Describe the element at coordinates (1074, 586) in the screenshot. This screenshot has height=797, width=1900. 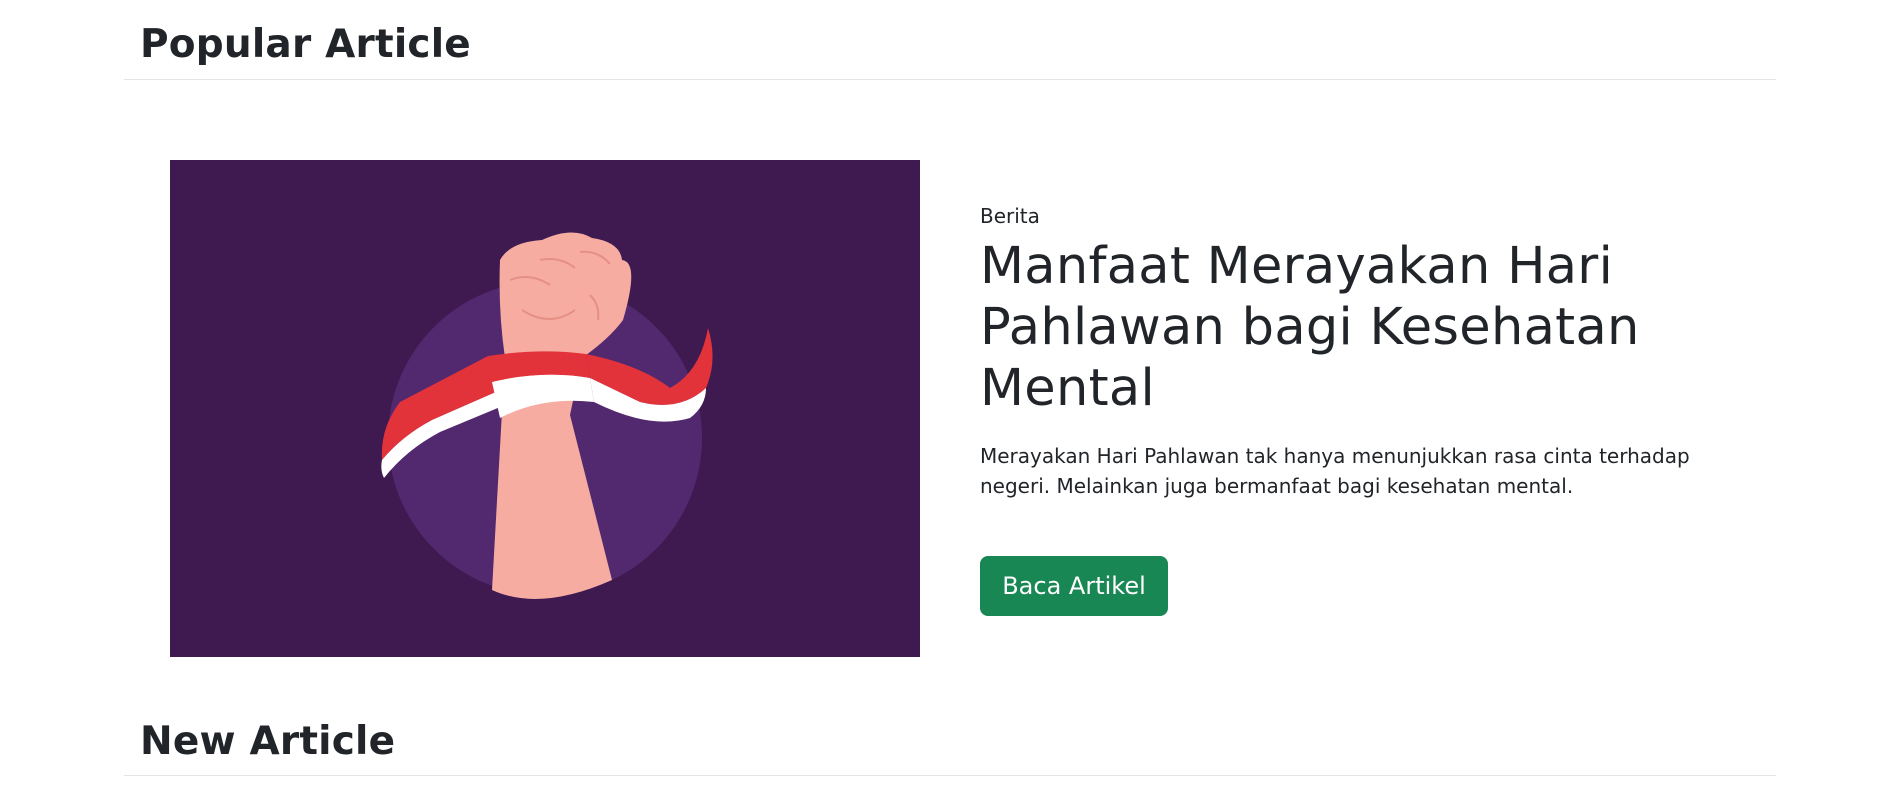
I see `read-article-button: Baca Artikel` at that location.